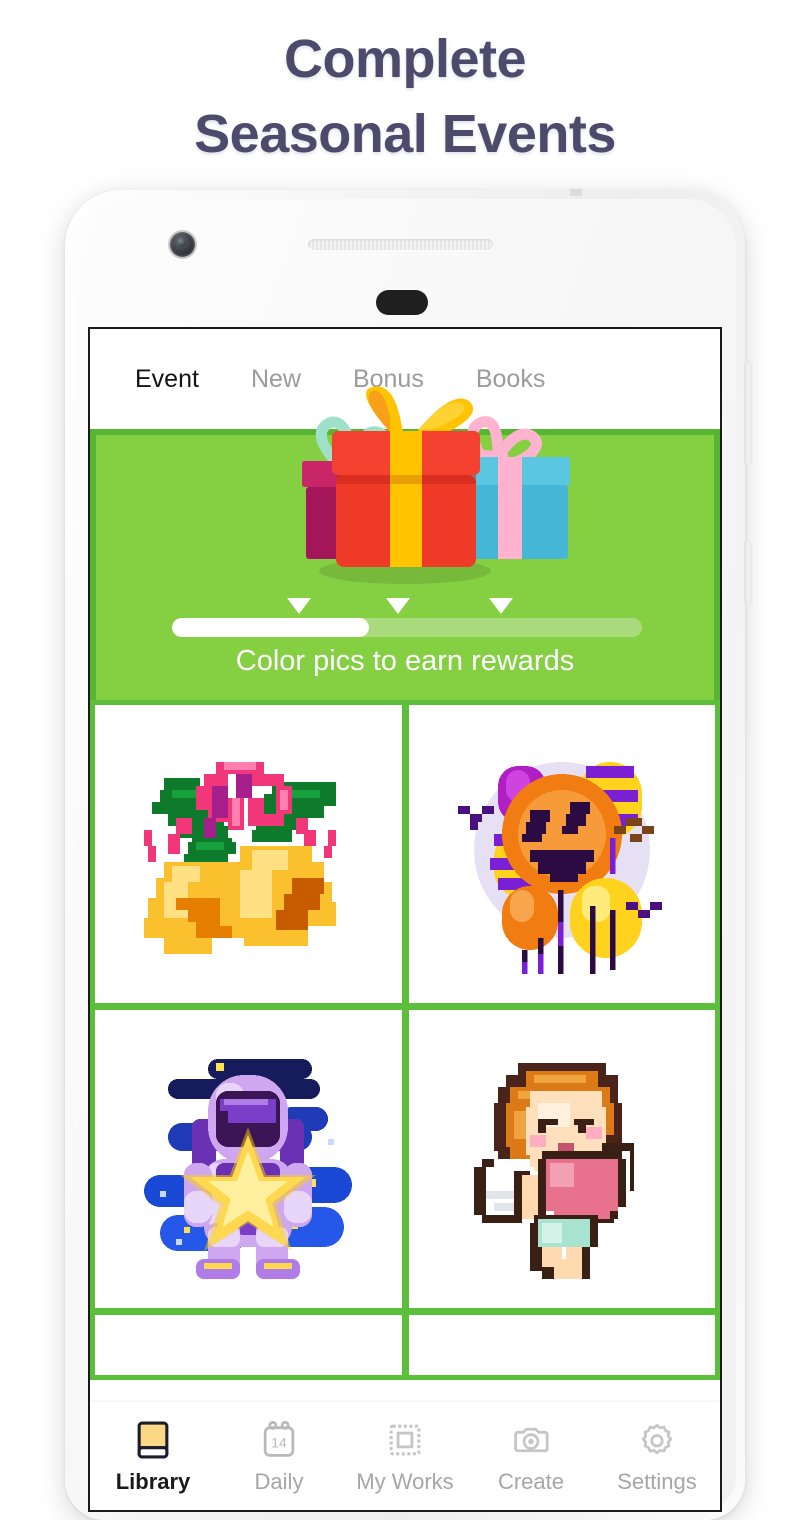 Image resolution: width=810 pixels, height=1520 pixels. Describe the element at coordinates (153, 1481) in the screenshot. I see `nav-label-library: Library` at that location.